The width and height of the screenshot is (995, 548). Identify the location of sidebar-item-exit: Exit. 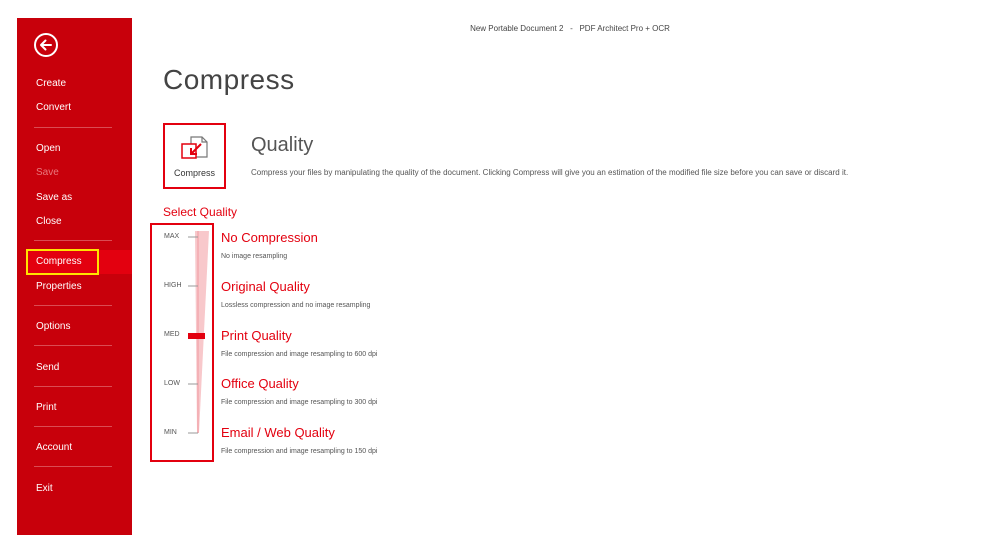
(44, 489).